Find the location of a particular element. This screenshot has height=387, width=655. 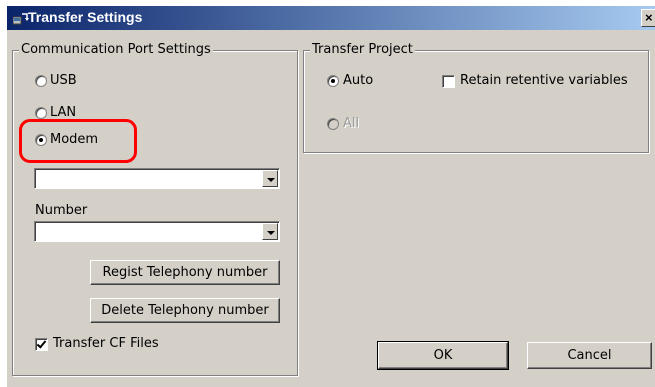

all-label: All is located at coordinates (351, 124).